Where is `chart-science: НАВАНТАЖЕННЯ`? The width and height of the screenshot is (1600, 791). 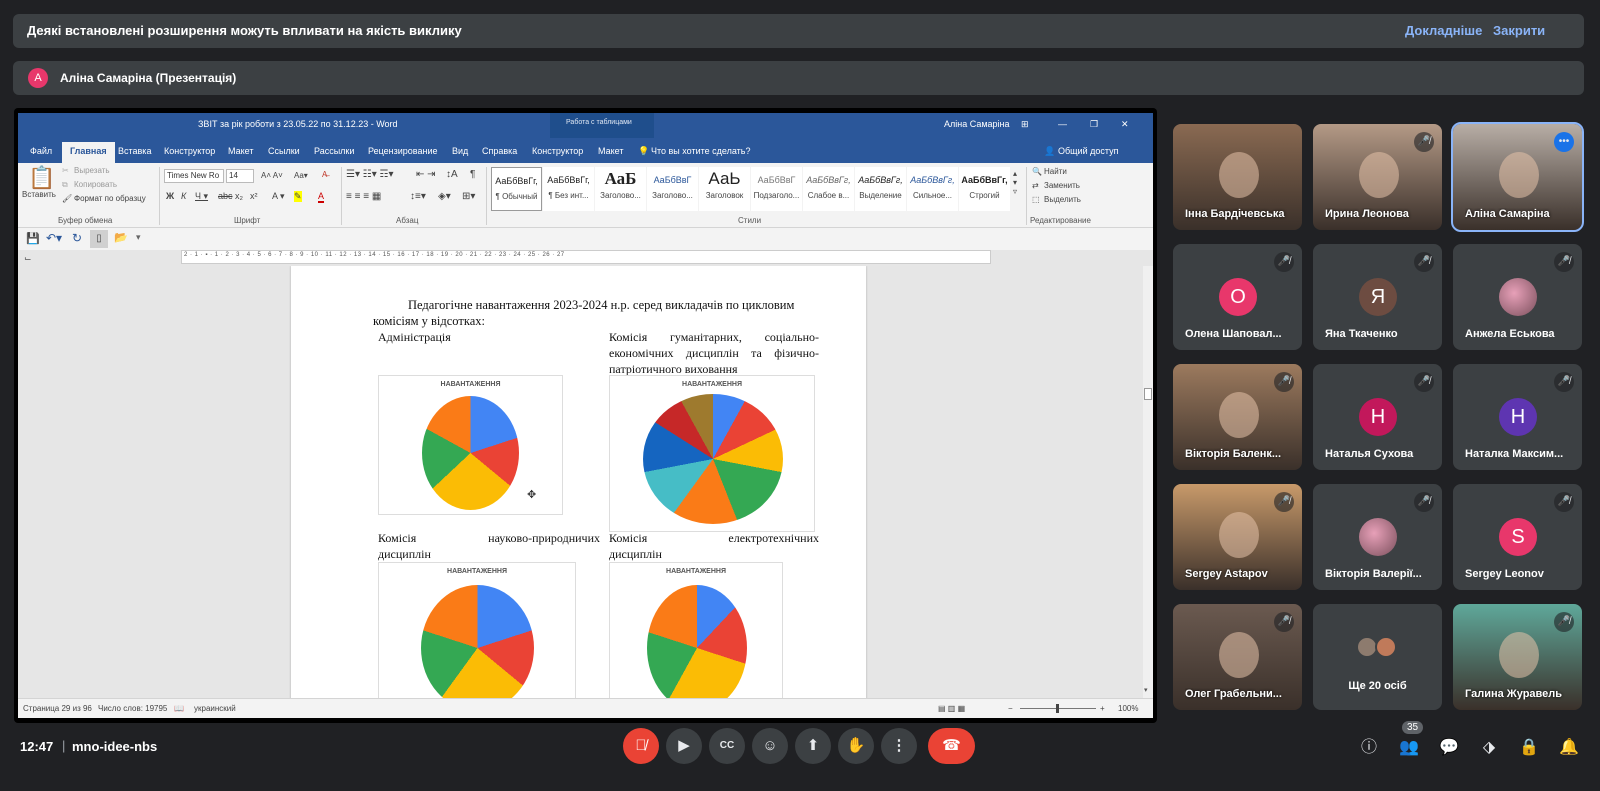 chart-science: НАВАНТАЖЕННЯ is located at coordinates (477, 630).